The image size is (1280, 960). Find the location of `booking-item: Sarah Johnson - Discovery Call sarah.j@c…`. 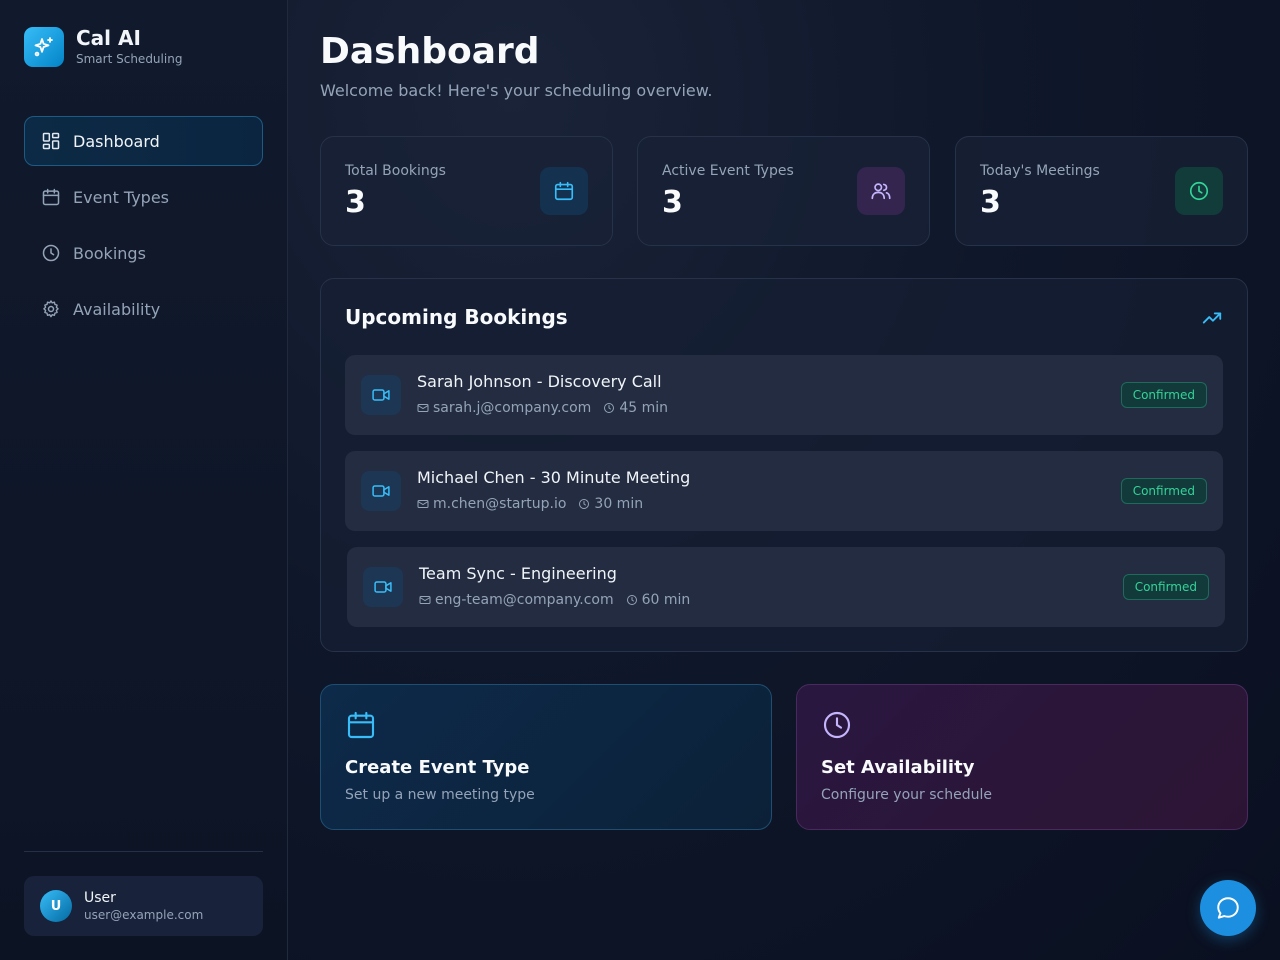

booking-item: Sarah Johnson - Discovery Call sarah.j@c… is located at coordinates (784, 395).